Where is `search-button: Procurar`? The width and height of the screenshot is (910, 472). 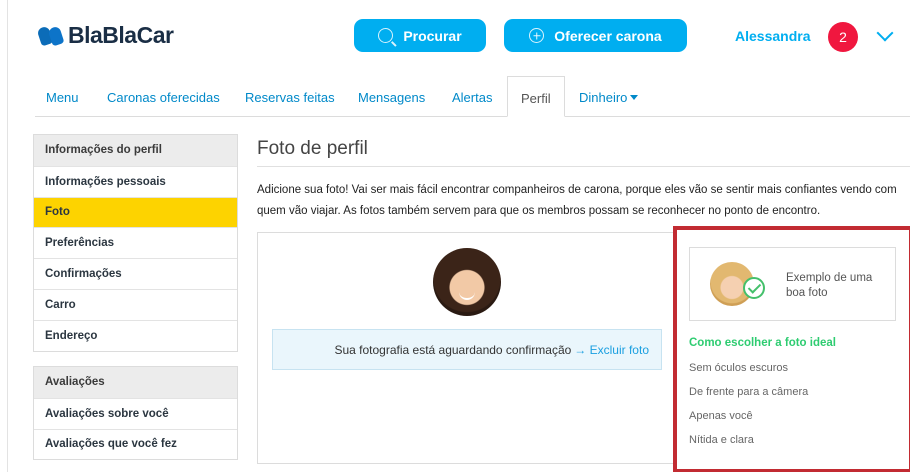
search-button: Procurar is located at coordinates (420, 35).